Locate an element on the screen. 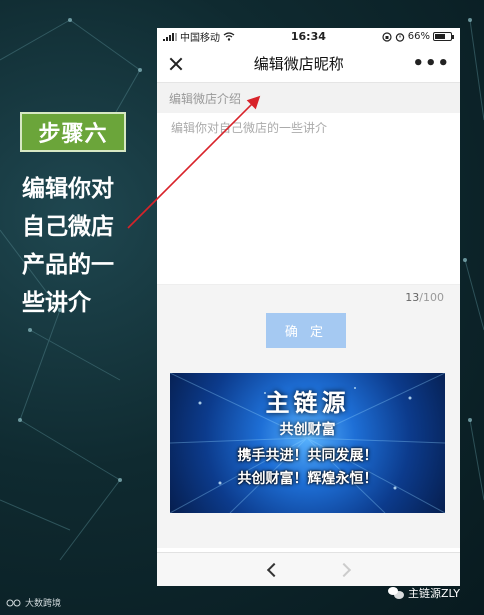 The width and height of the screenshot is (484, 615). back-icon is located at coordinates (273, 569).